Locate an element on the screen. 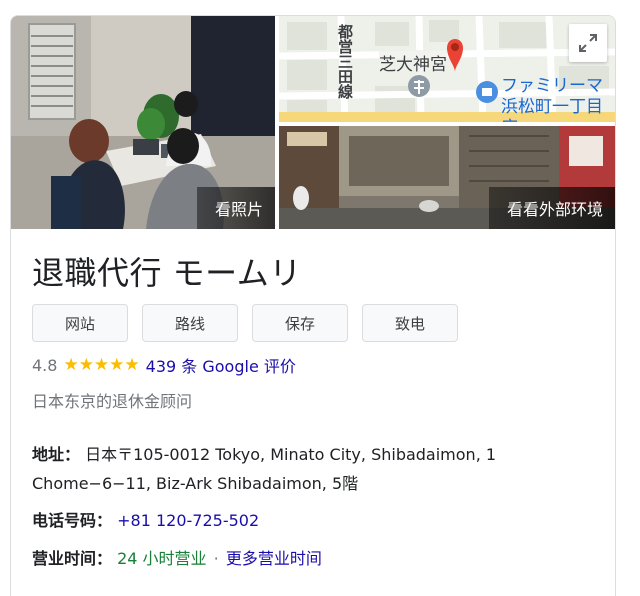 This screenshot has height=596, width=640. hours-label: 营业时间： is located at coordinates (72, 558).